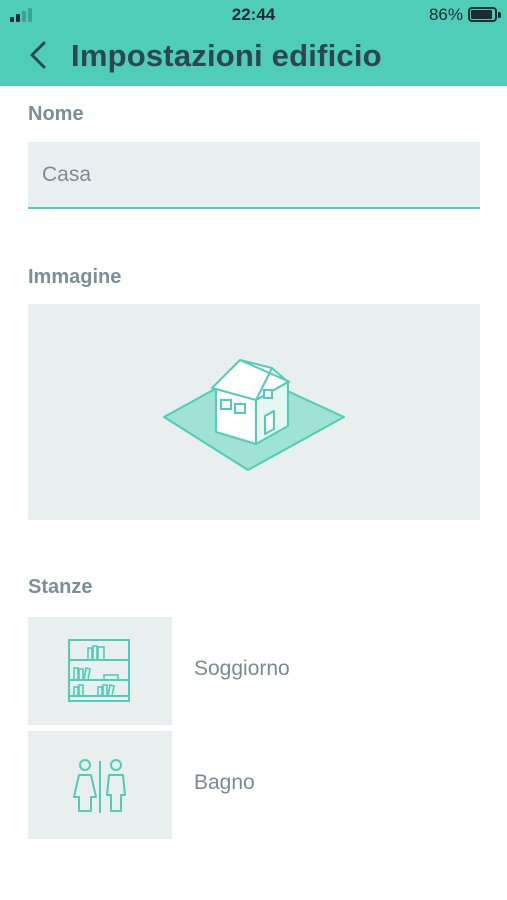 The image size is (507, 900). Describe the element at coordinates (484, 14) in the screenshot. I see `battery-icon` at that location.